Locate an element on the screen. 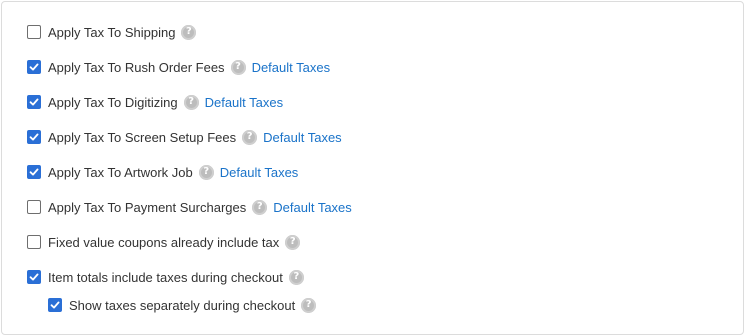 This screenshot has height=336, width=745. option-label: Apply Tax To Payment Surcharges is located at coordinates (147, 207).